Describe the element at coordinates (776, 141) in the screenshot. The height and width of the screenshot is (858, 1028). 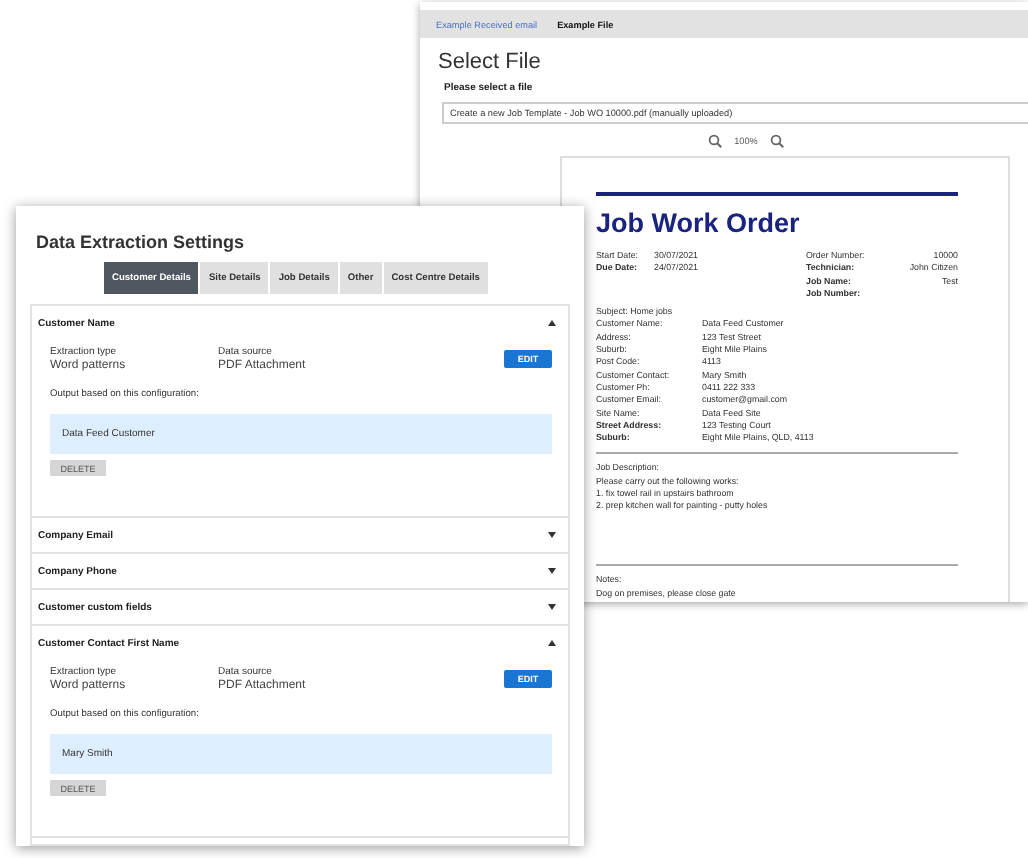
I see `zoom-in-icon` at that location.